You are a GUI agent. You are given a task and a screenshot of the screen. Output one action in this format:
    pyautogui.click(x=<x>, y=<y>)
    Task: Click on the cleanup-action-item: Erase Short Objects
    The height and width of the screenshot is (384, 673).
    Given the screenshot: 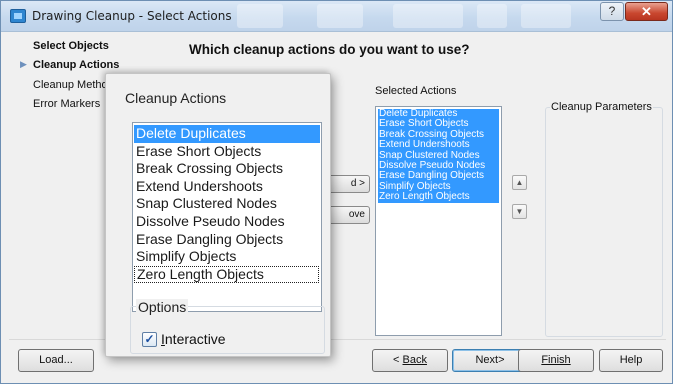 What is the action you would take?
    pyautogui.click(x=227, y=152)
    